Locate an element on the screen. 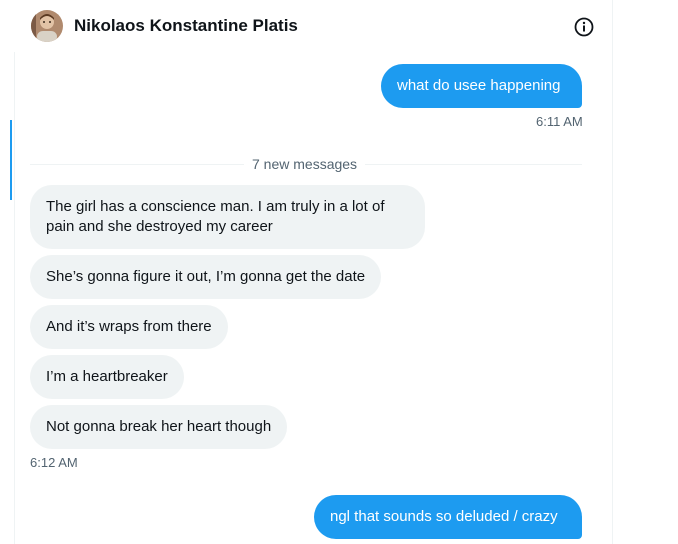 The image size is (678, 544). received-message-bubble: And it’s wraps from there is located at coordinates (129, 327).